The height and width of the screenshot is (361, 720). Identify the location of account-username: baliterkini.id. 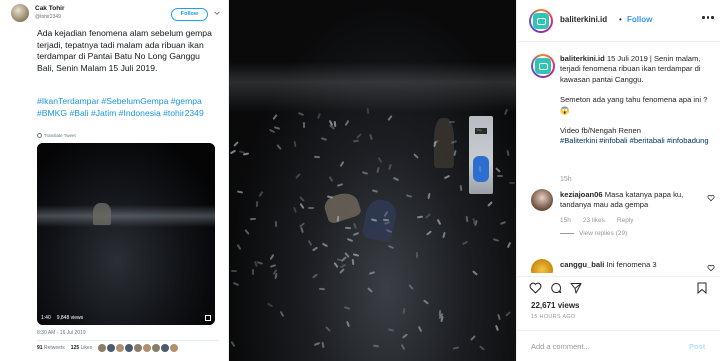
(583, 19).